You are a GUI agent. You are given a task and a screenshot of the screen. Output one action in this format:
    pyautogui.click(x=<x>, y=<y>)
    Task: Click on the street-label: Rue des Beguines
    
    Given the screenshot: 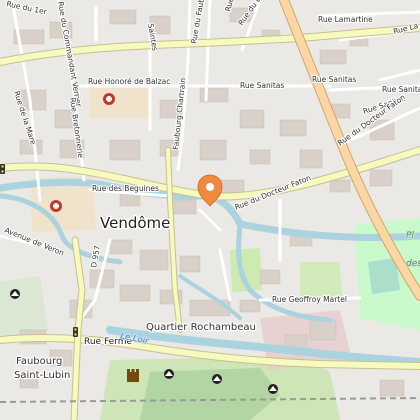 What is the action you would take?
    pyautogui.click(x=125, y=188)
    